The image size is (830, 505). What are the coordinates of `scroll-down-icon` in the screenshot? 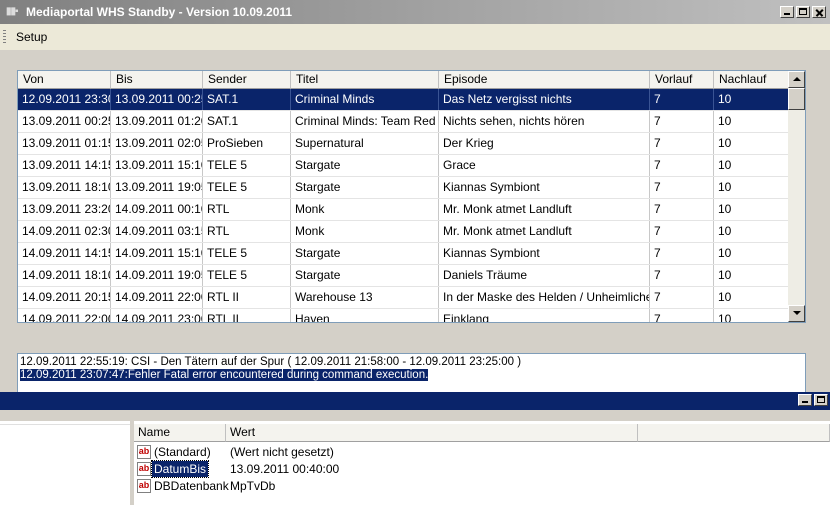 It's located at (796, 313).